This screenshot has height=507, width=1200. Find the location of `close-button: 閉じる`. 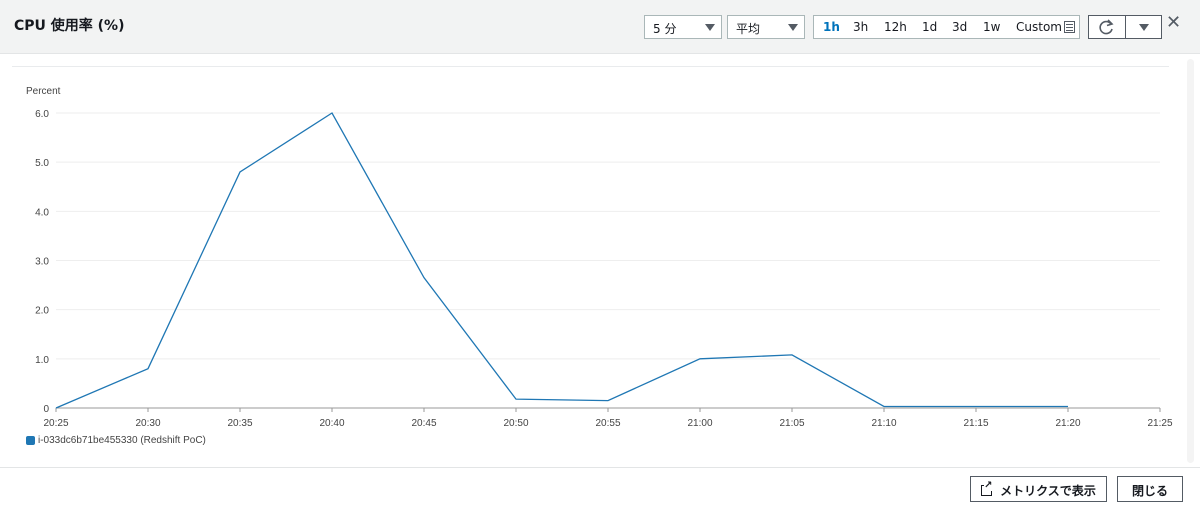

close-button: 閉じる is located at coordinates (1150, 489).